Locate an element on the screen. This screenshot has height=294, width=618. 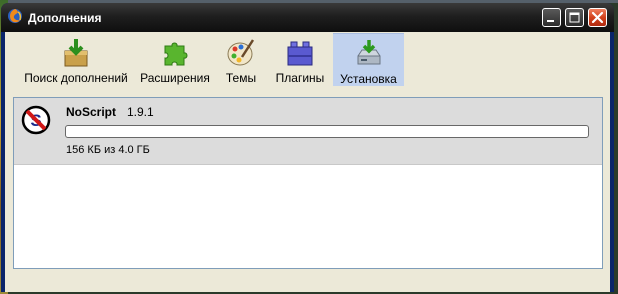
extensions-puzzle-icon is located at coordinates (175, 53).